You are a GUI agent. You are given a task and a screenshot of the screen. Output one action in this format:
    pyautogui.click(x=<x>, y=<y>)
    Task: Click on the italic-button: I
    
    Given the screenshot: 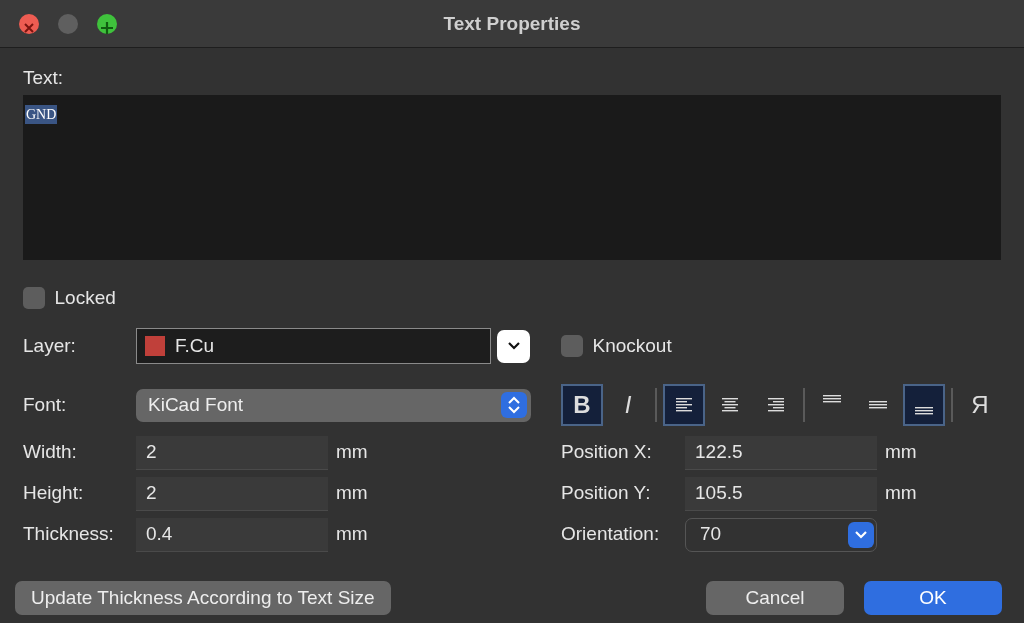 What is the action you would take?
    pyautogui.click(x=628, y=405)
    